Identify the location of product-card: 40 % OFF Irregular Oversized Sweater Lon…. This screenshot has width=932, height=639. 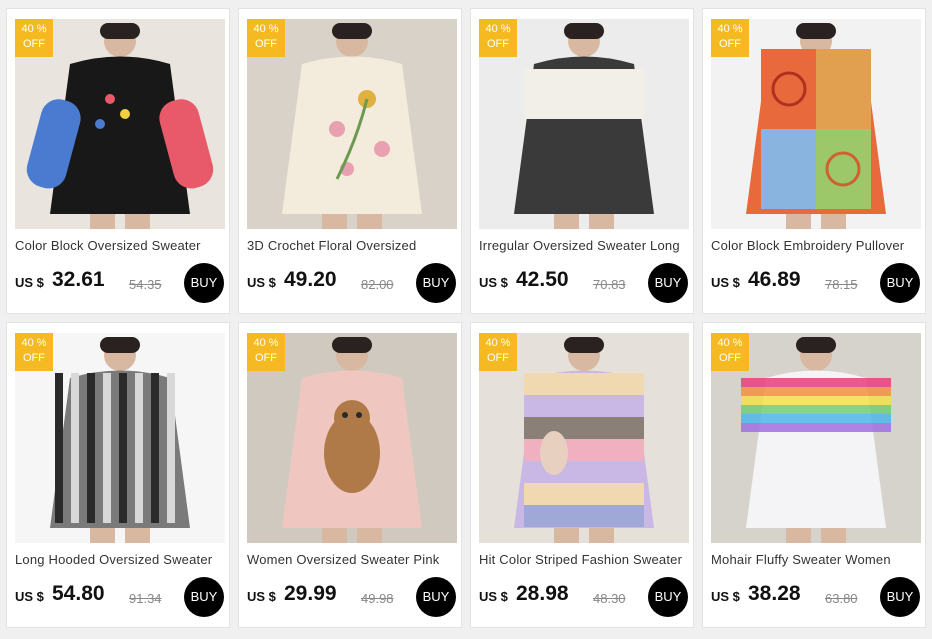
(582, 161).